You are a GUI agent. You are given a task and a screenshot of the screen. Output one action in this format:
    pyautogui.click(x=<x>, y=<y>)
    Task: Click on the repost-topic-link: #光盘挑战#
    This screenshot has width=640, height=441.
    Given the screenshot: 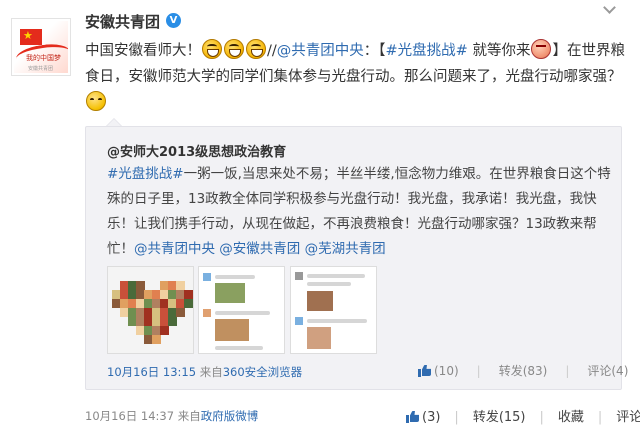 What is the action you would take?
    pyautogui.click(x=145, y=174)
    